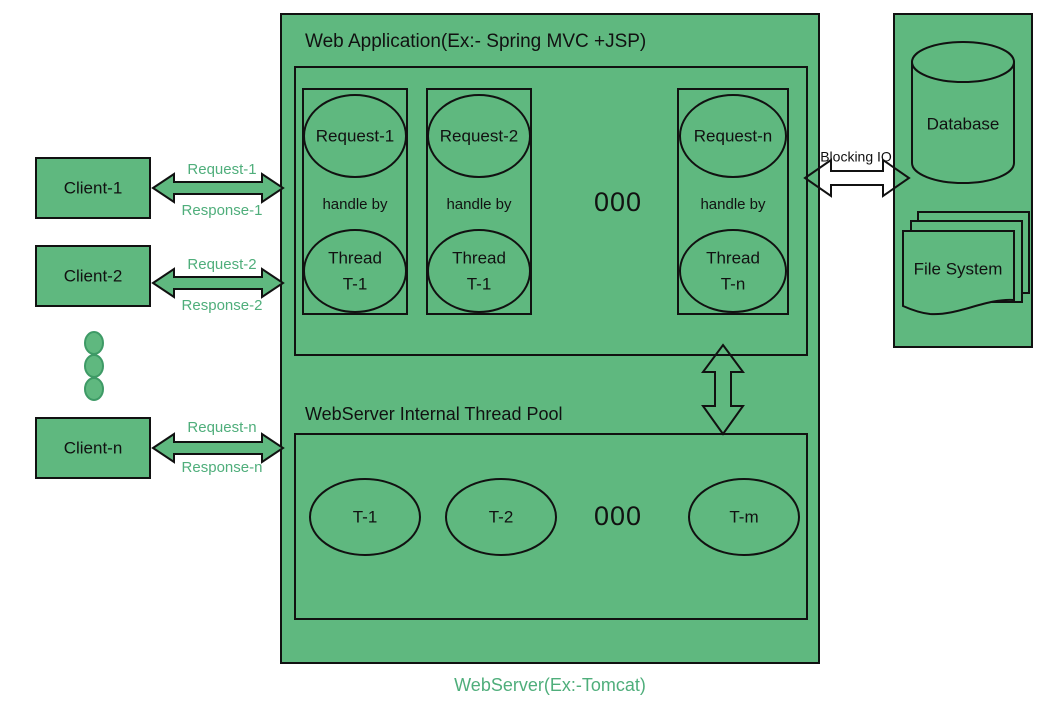 The image size is (1041, 708). Describe the element at coordinates (355, 135) in the screenshot. I see `request-label: Request-1` at that location.